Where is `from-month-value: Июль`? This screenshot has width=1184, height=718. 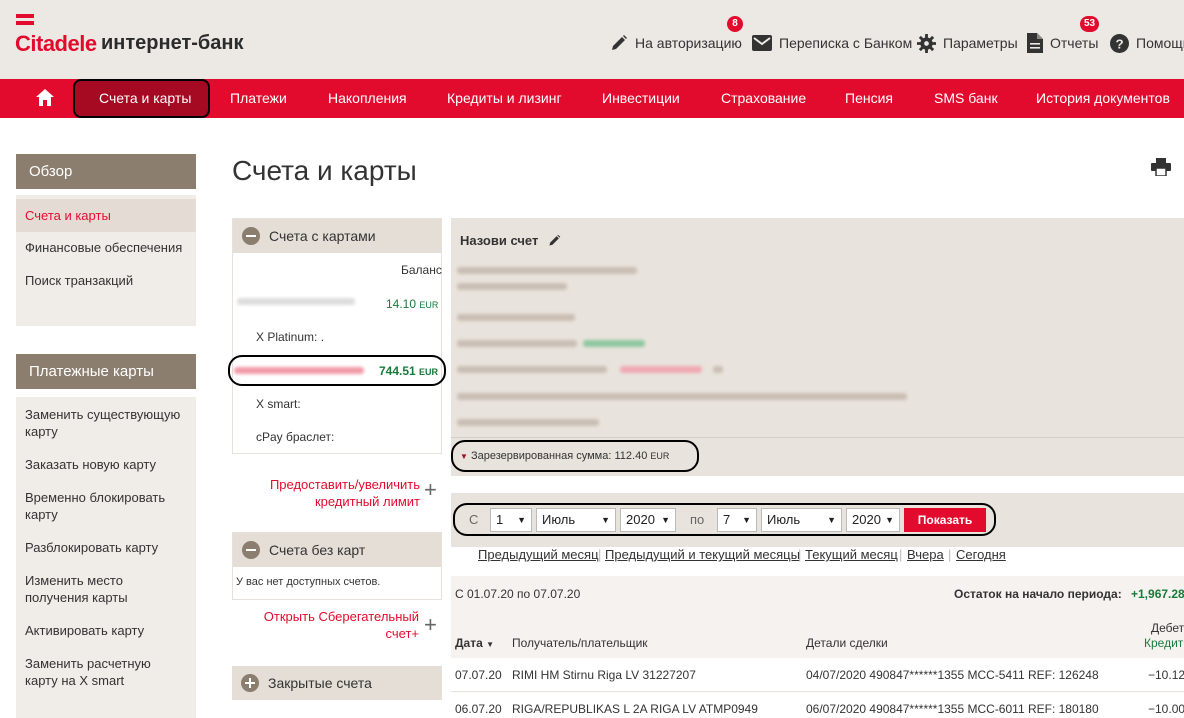
from-month-value: Июль is located at coordinates (559, 519).